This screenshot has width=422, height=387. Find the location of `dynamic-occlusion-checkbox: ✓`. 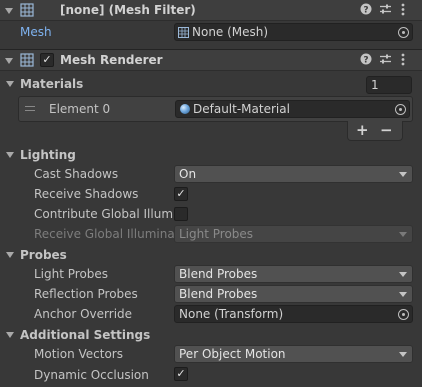

dynamic-occlusion-checkbox: ✓ is located at coordinates (181, 374).